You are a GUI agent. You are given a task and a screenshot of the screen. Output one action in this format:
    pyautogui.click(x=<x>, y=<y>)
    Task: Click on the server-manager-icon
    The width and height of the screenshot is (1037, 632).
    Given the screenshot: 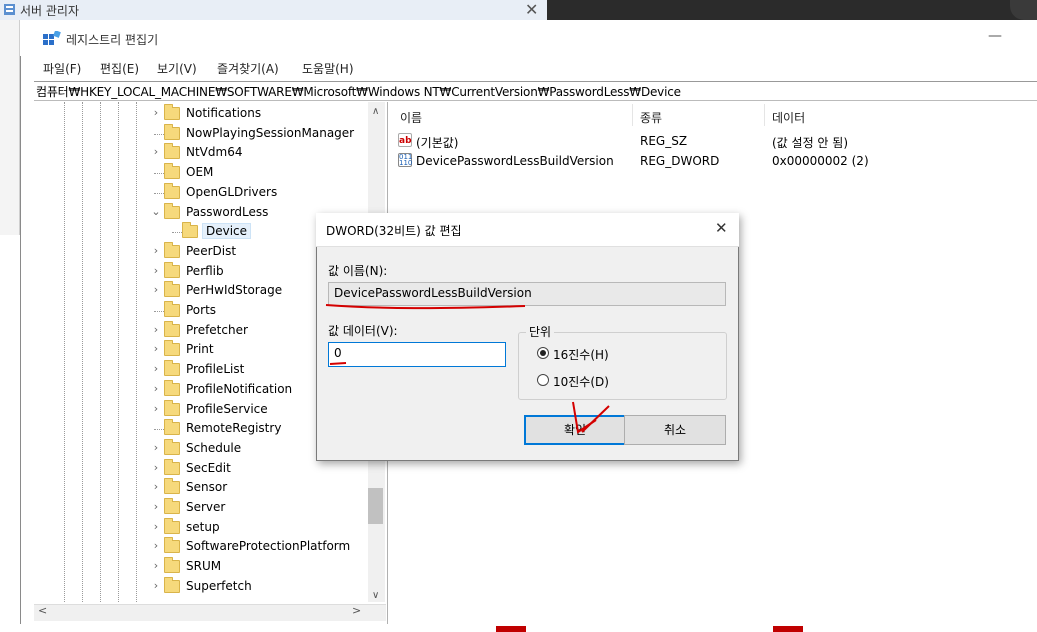 What is the action you would take?
    pyautogui.click(x=9, y=9)
    